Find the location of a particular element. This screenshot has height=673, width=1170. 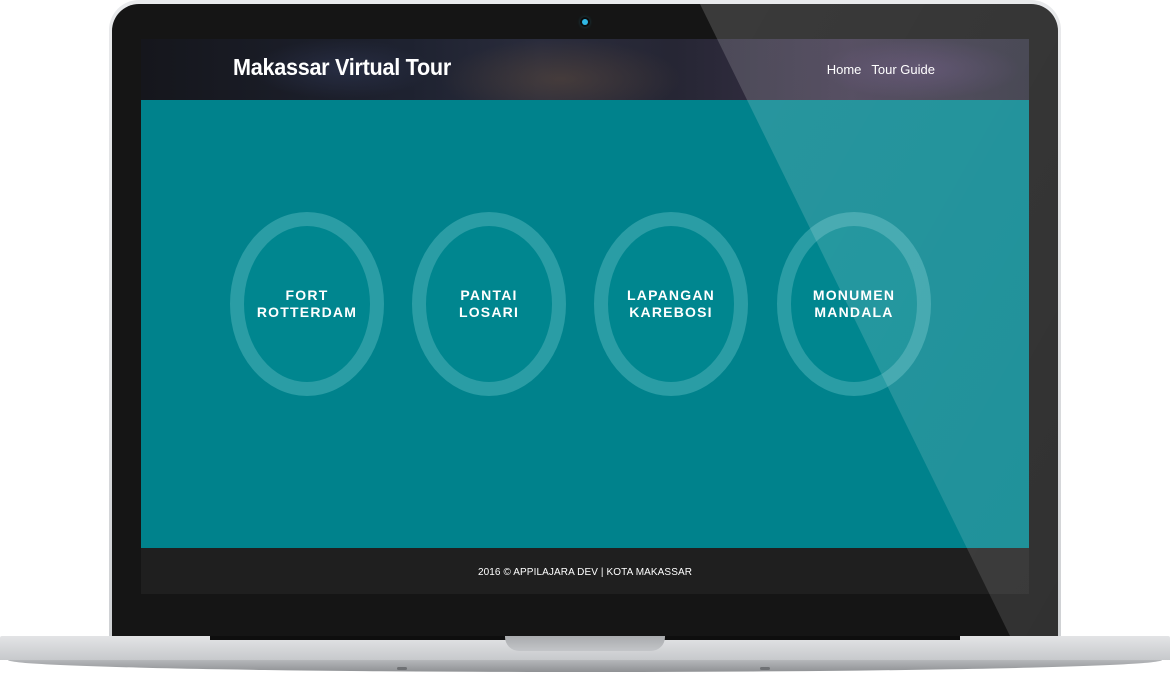

tour-label: PANTAI LOSARI is located at coordinates (489, 304).